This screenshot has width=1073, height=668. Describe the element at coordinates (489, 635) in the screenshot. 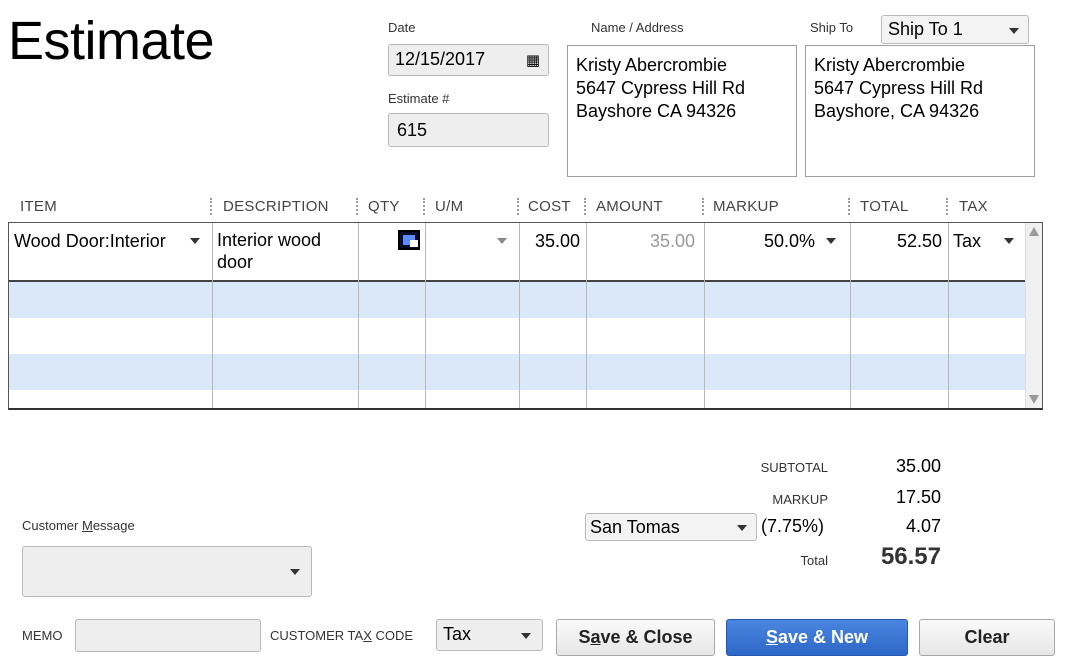

I see `customer-tax-code-dropdown: Tax` at that location.